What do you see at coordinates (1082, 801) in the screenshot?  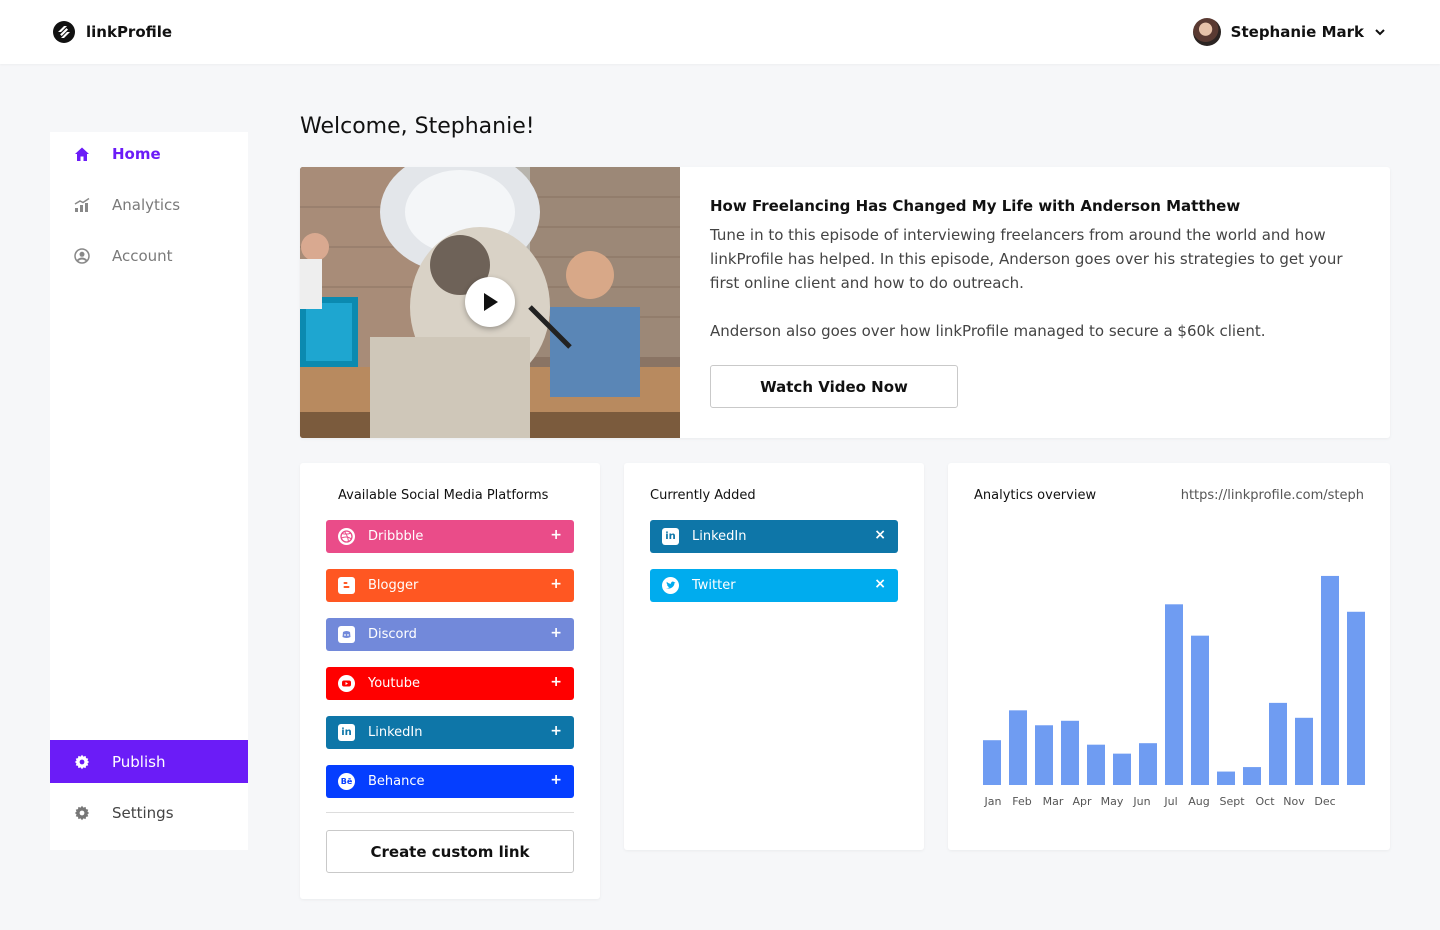 I see `chart-x-tick-label: Apr` at bounding box center [1082, 801].